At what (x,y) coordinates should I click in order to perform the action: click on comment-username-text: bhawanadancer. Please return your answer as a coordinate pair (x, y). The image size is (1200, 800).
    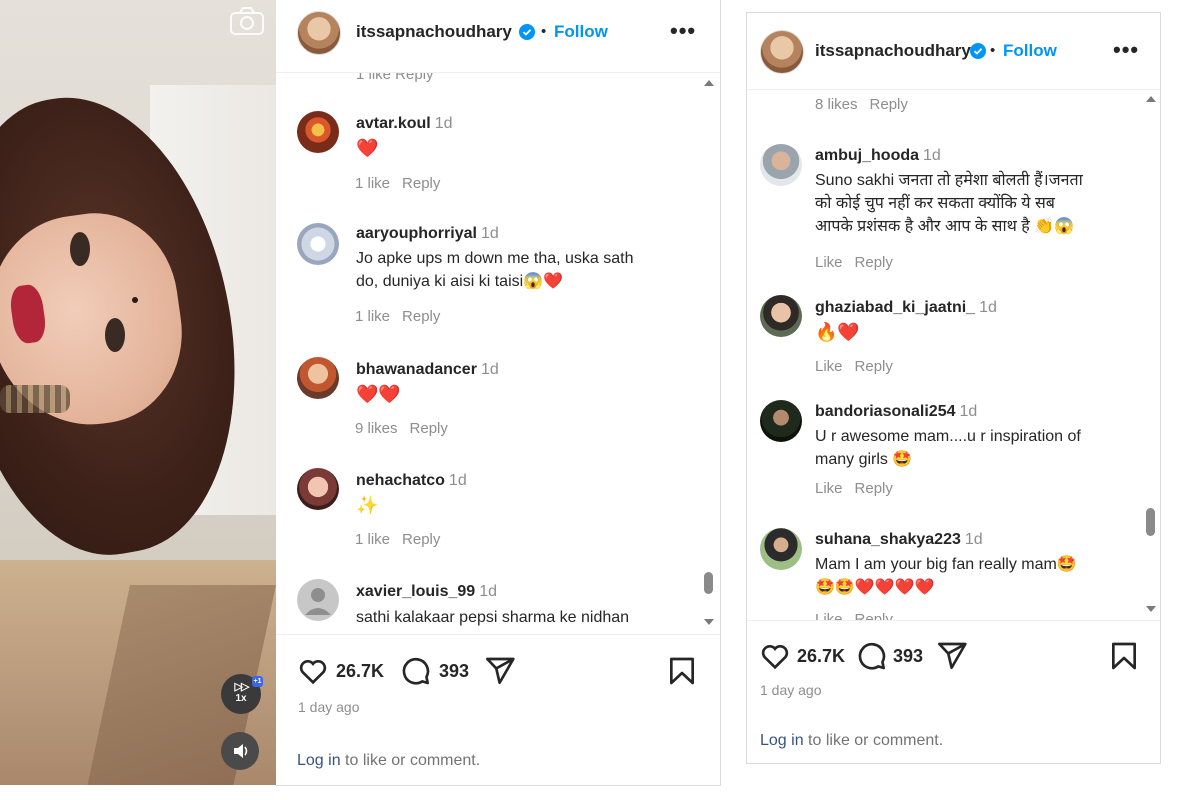
    Looking at the image, I should click on (416, 369).